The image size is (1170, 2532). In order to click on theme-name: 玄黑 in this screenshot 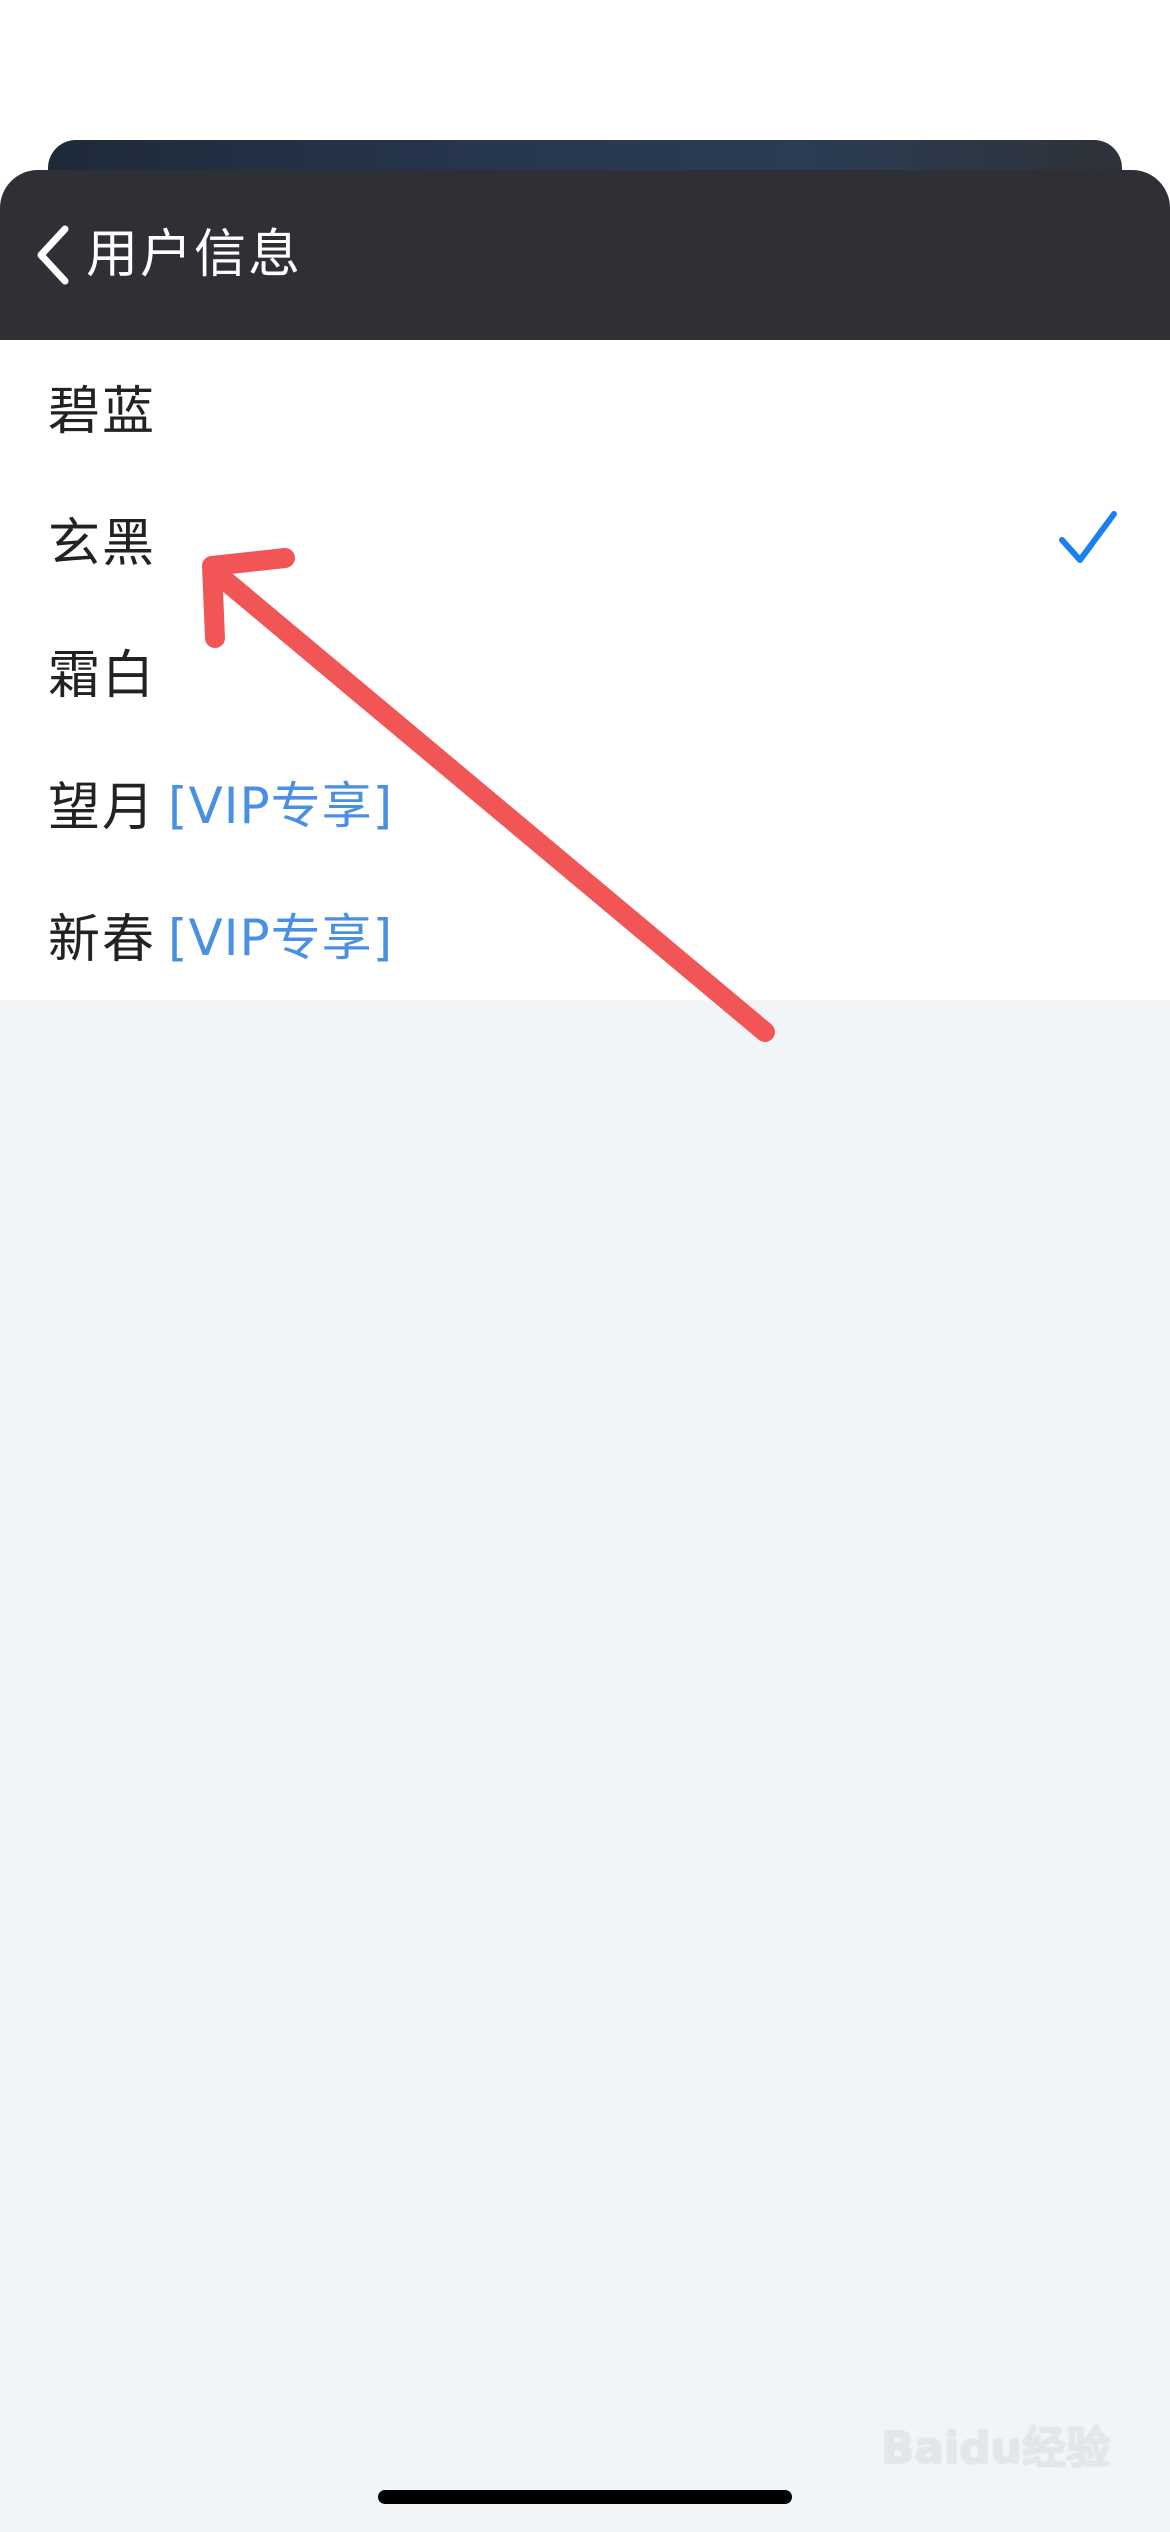, I will do `click(102, 543)`.